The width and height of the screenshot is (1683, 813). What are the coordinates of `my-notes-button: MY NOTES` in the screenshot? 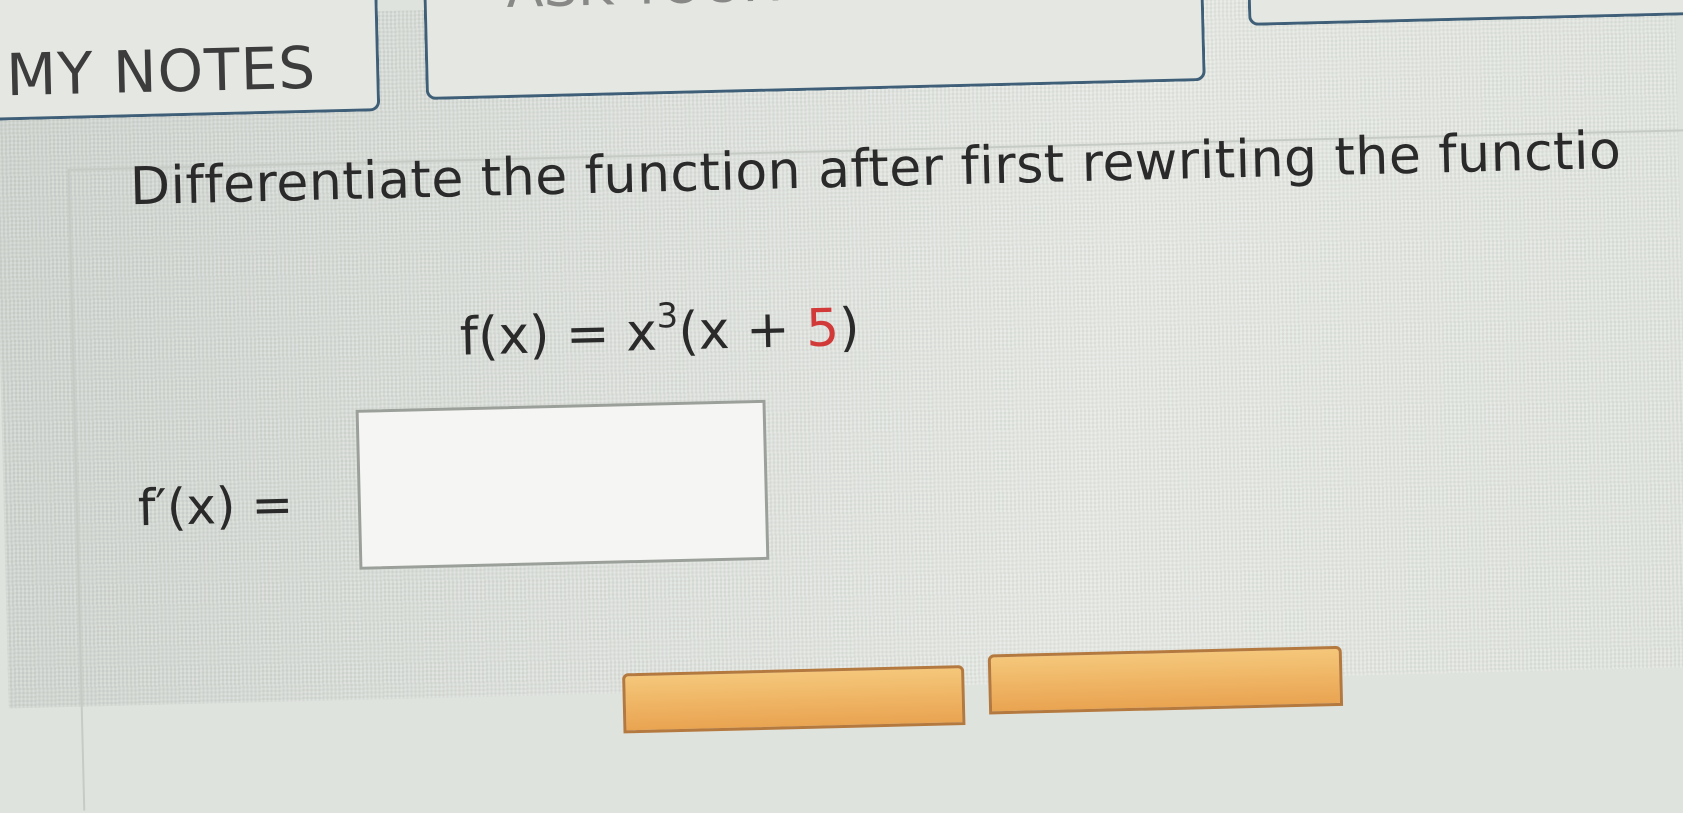 It's located at (190, 60).